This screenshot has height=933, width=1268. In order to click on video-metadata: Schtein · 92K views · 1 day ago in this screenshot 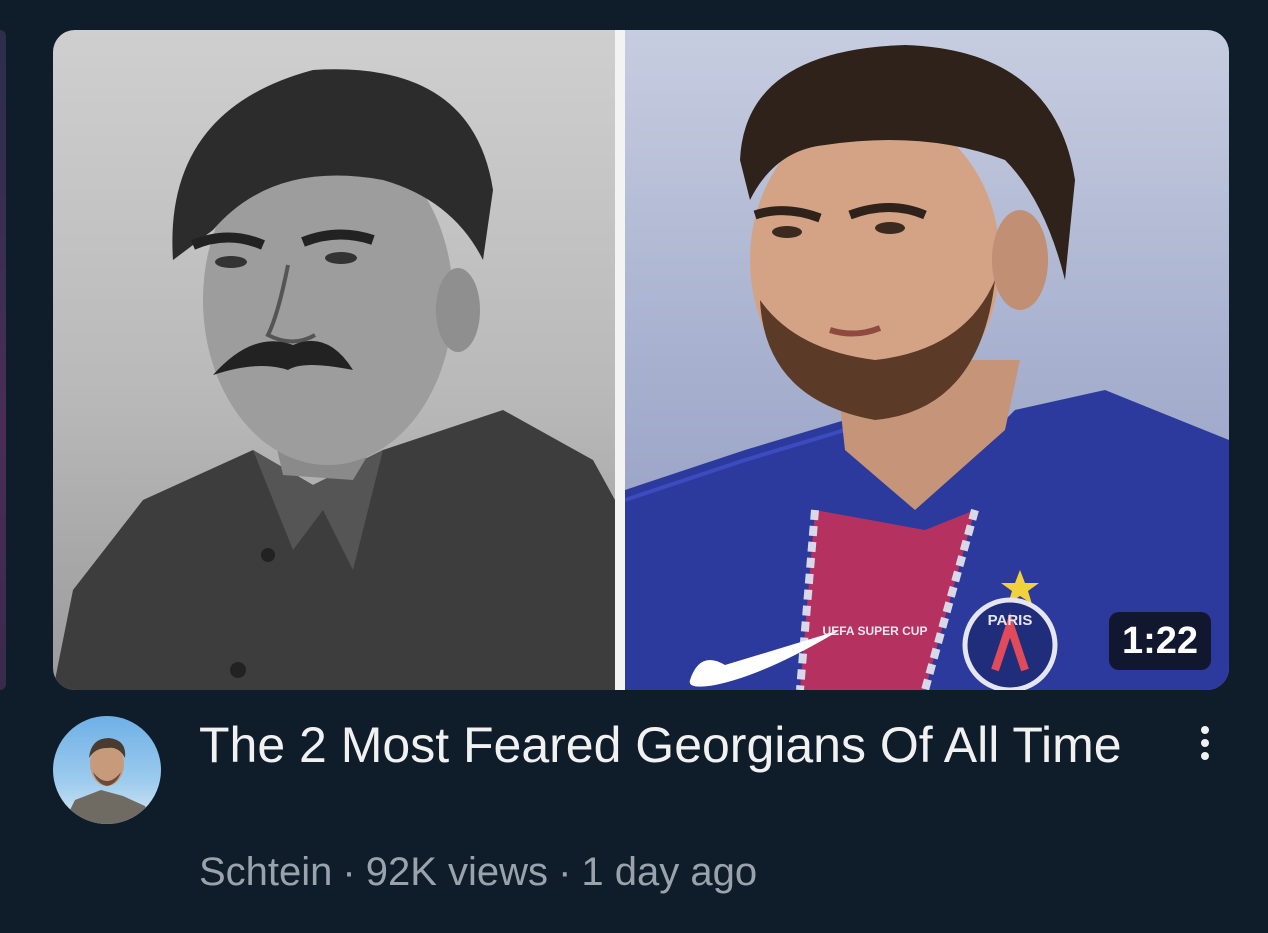, I will do `click(478, 872)`.